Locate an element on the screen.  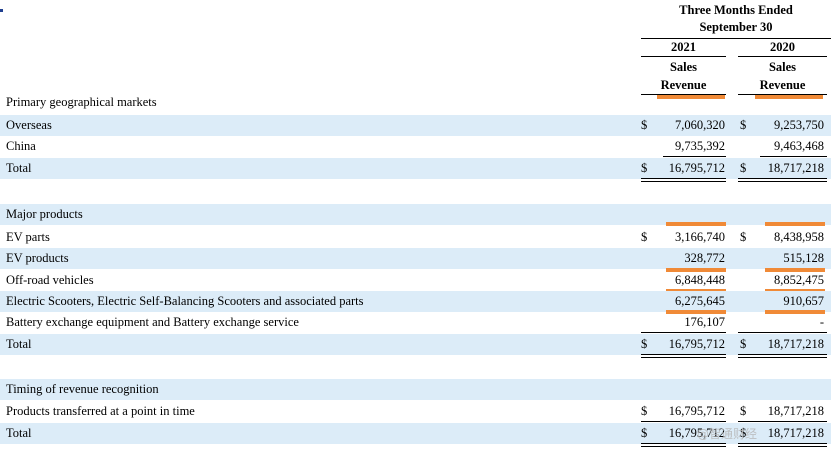
table-row: EV parts $ 3,166,740 $ 8,438,958 is located at coordinates (415, 237).